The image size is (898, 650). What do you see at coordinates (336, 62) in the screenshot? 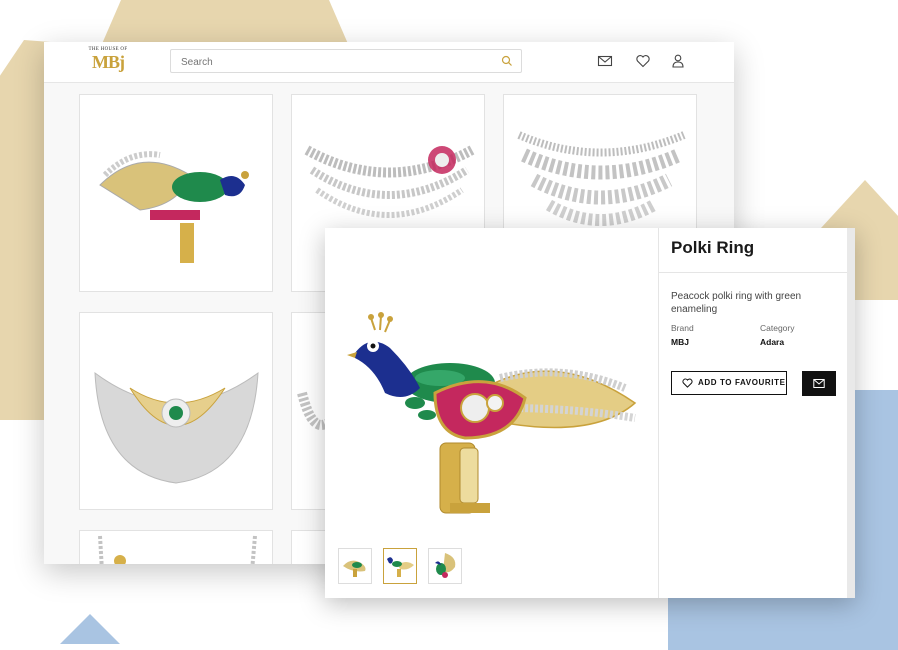
I see `search-input` at bounding box center [336, 62].